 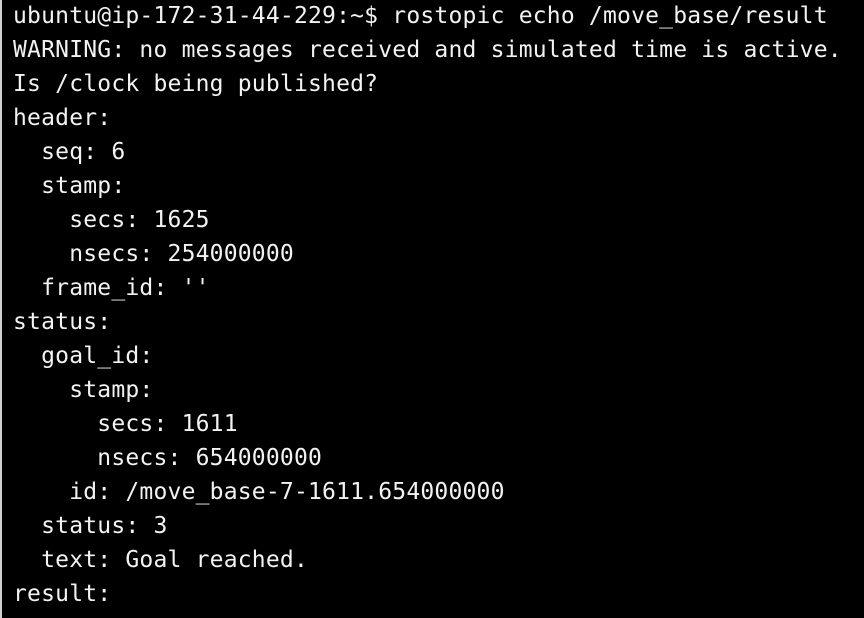 I want to click on output-line-goal-stamp: stamp:, so click(x=83, y=390).